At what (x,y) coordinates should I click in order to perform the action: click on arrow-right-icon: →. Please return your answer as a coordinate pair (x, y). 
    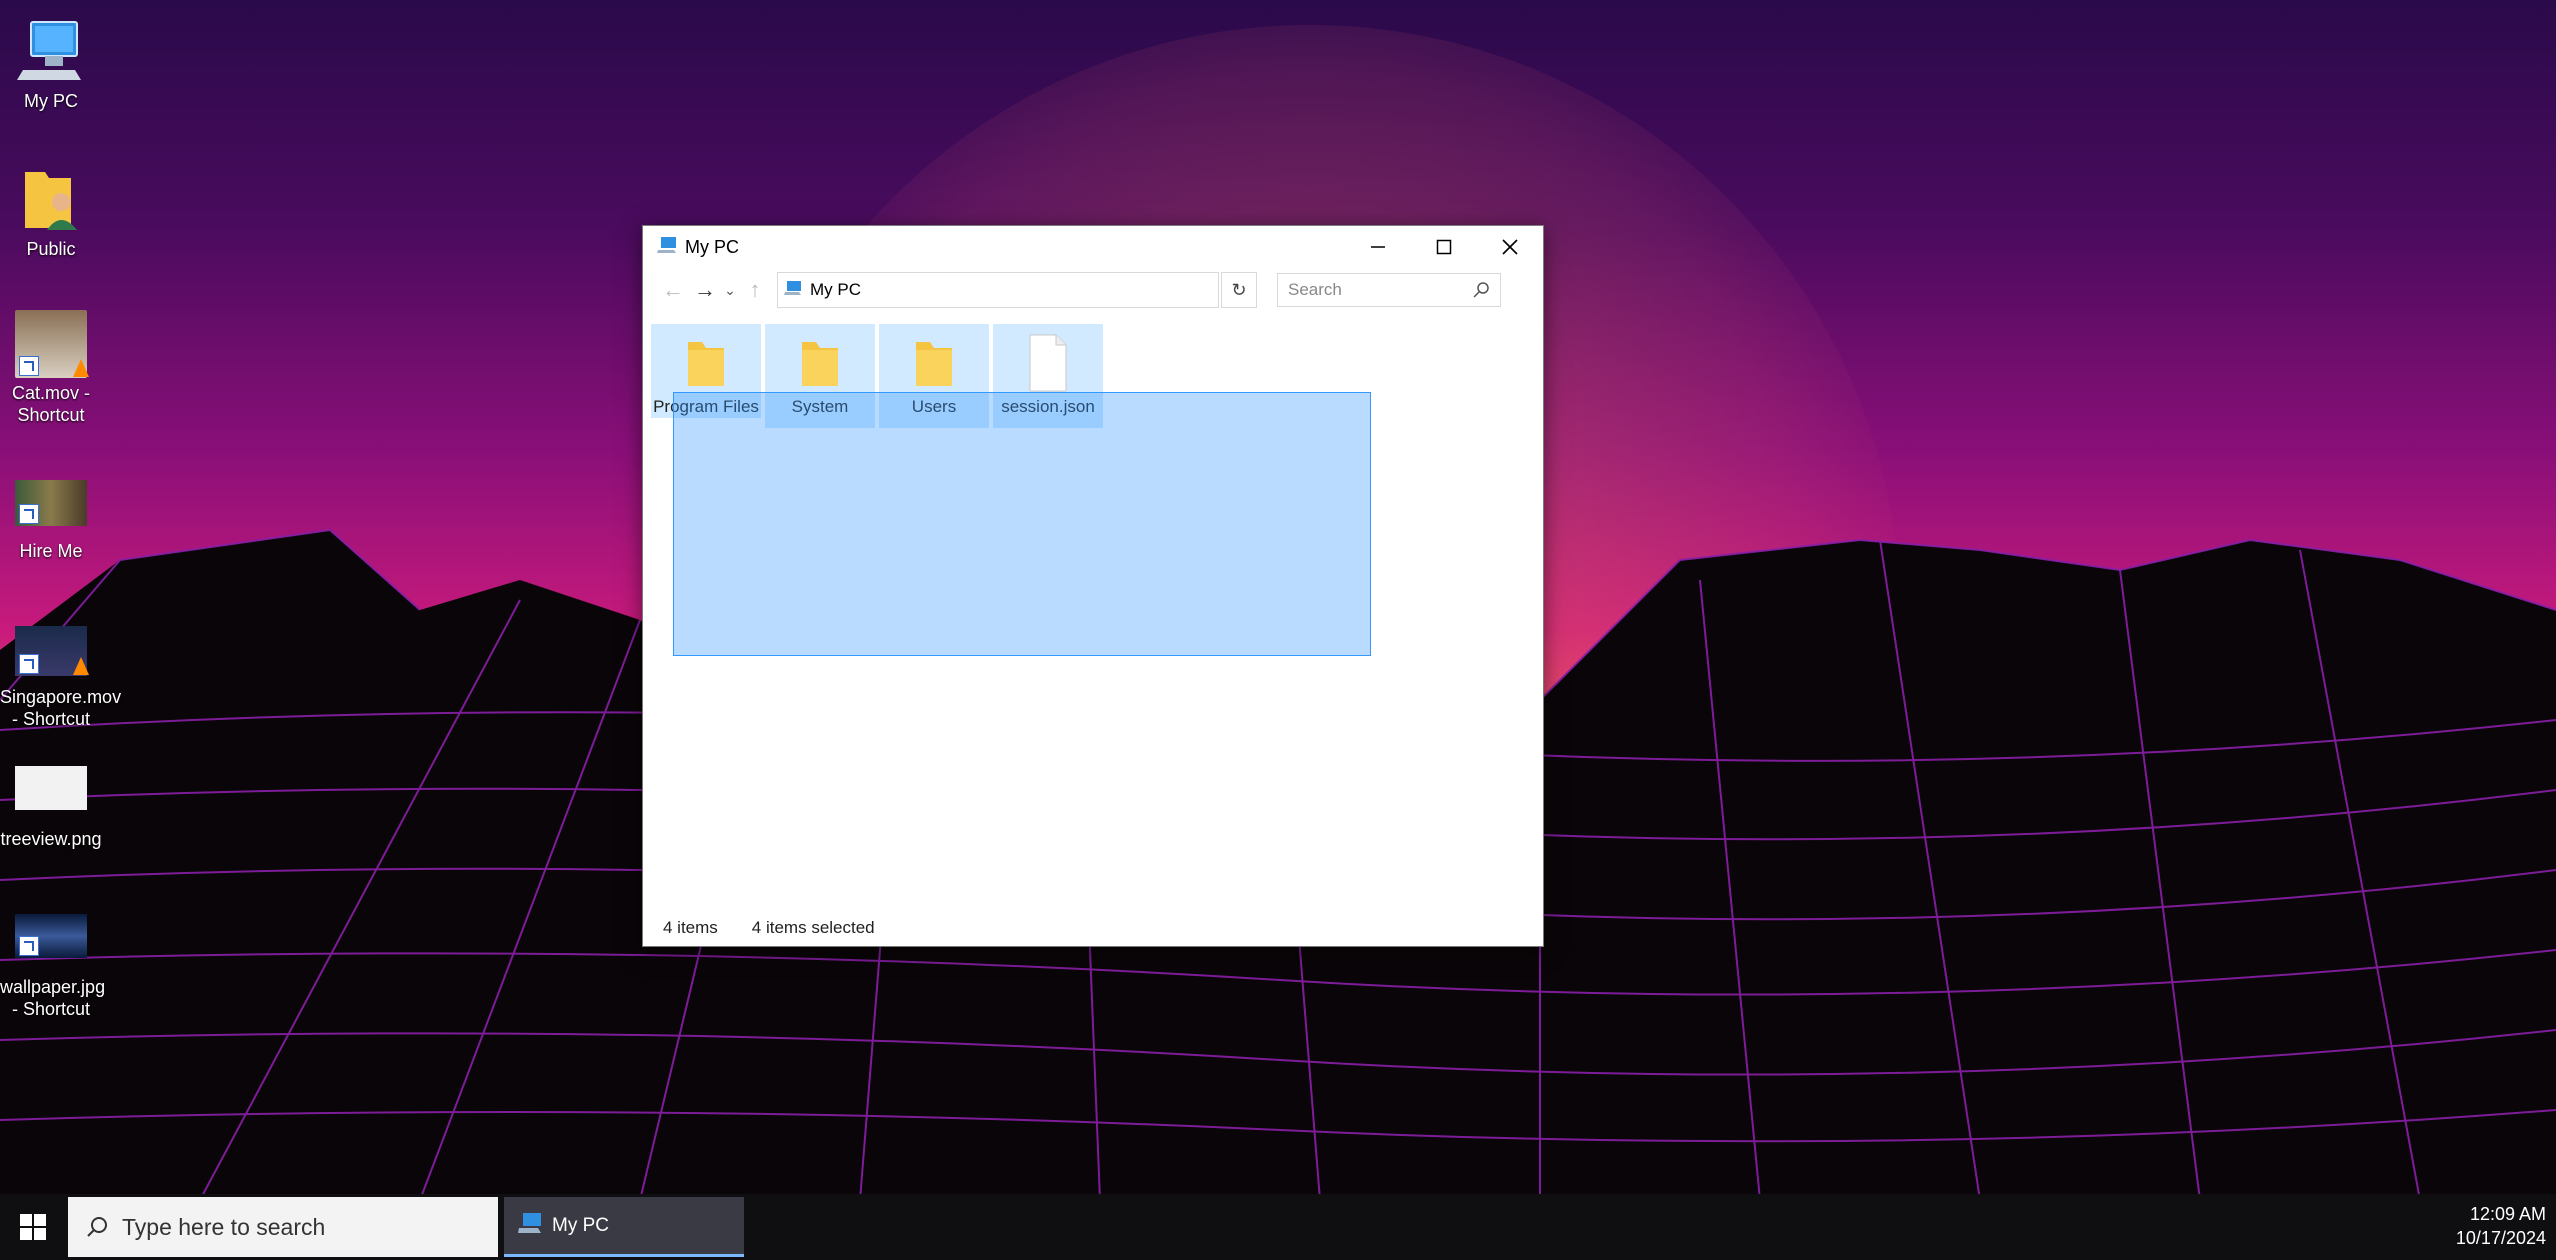
    Looking at the image, I should click on (705, 289).